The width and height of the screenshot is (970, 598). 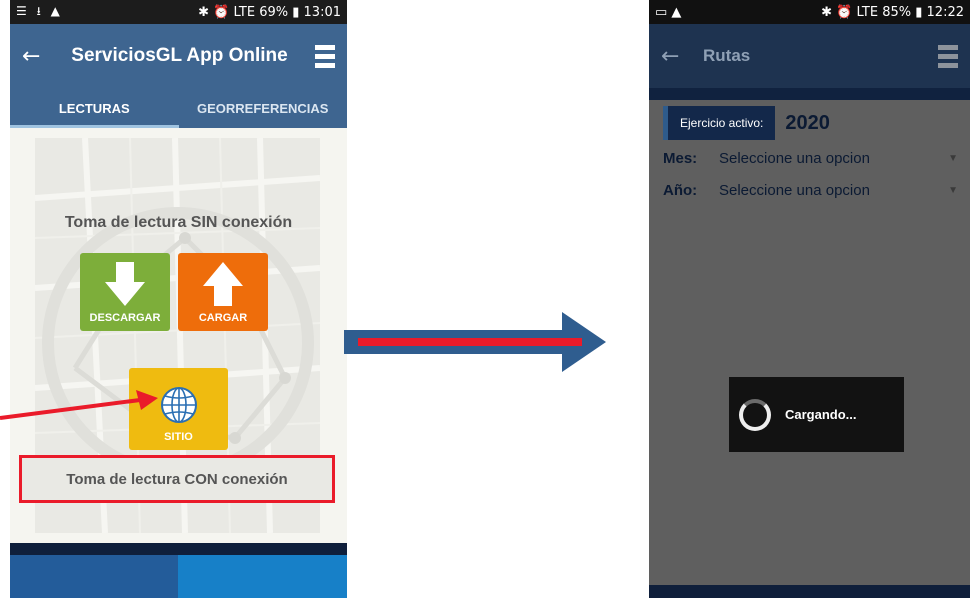 I want to click on status-right-info: ✱ ⏰ LTE 69% ▮ 13:01, so click(x=269, y=12).